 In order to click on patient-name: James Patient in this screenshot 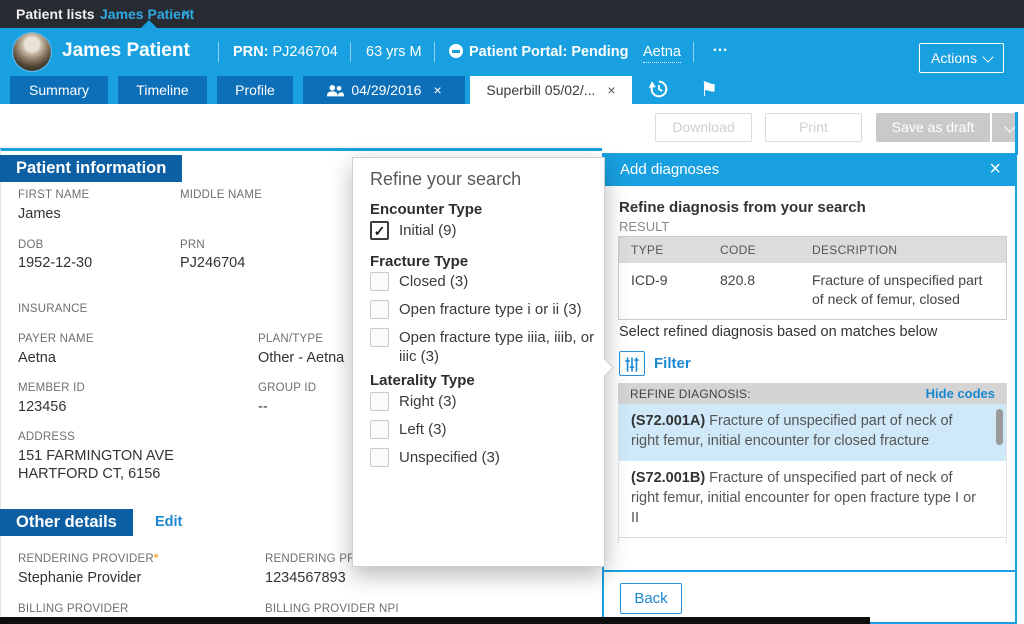, I will do `click(126, 50)`.